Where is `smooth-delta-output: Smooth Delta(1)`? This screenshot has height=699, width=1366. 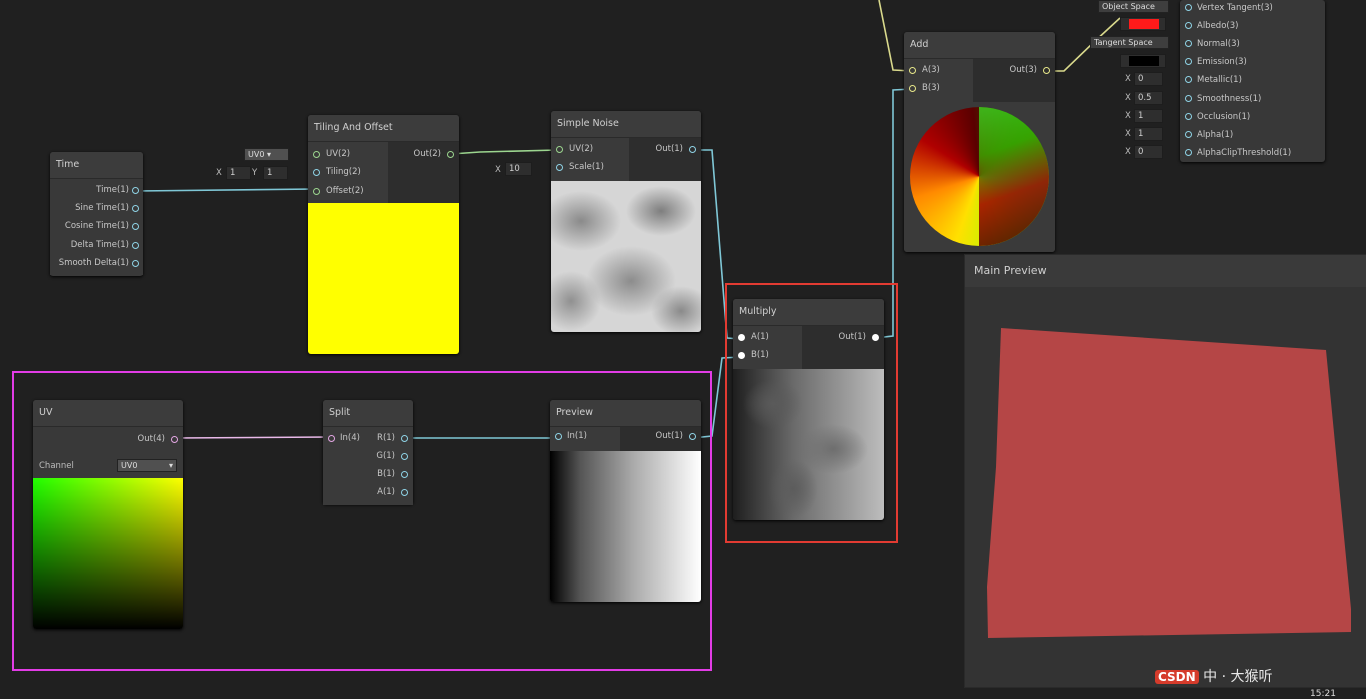
smooth-delta-output: Smooth Delta(1) is located at coordinates (94, 263).